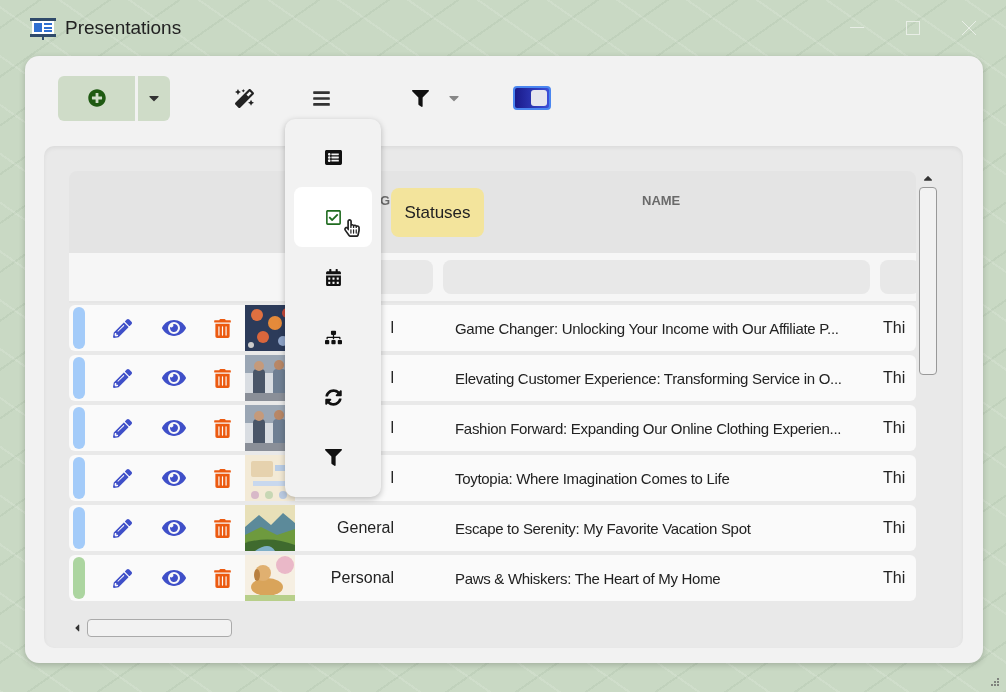 This screenshot has width=1006, height=692. I want to click on calendar-icon, so click(333, 277).